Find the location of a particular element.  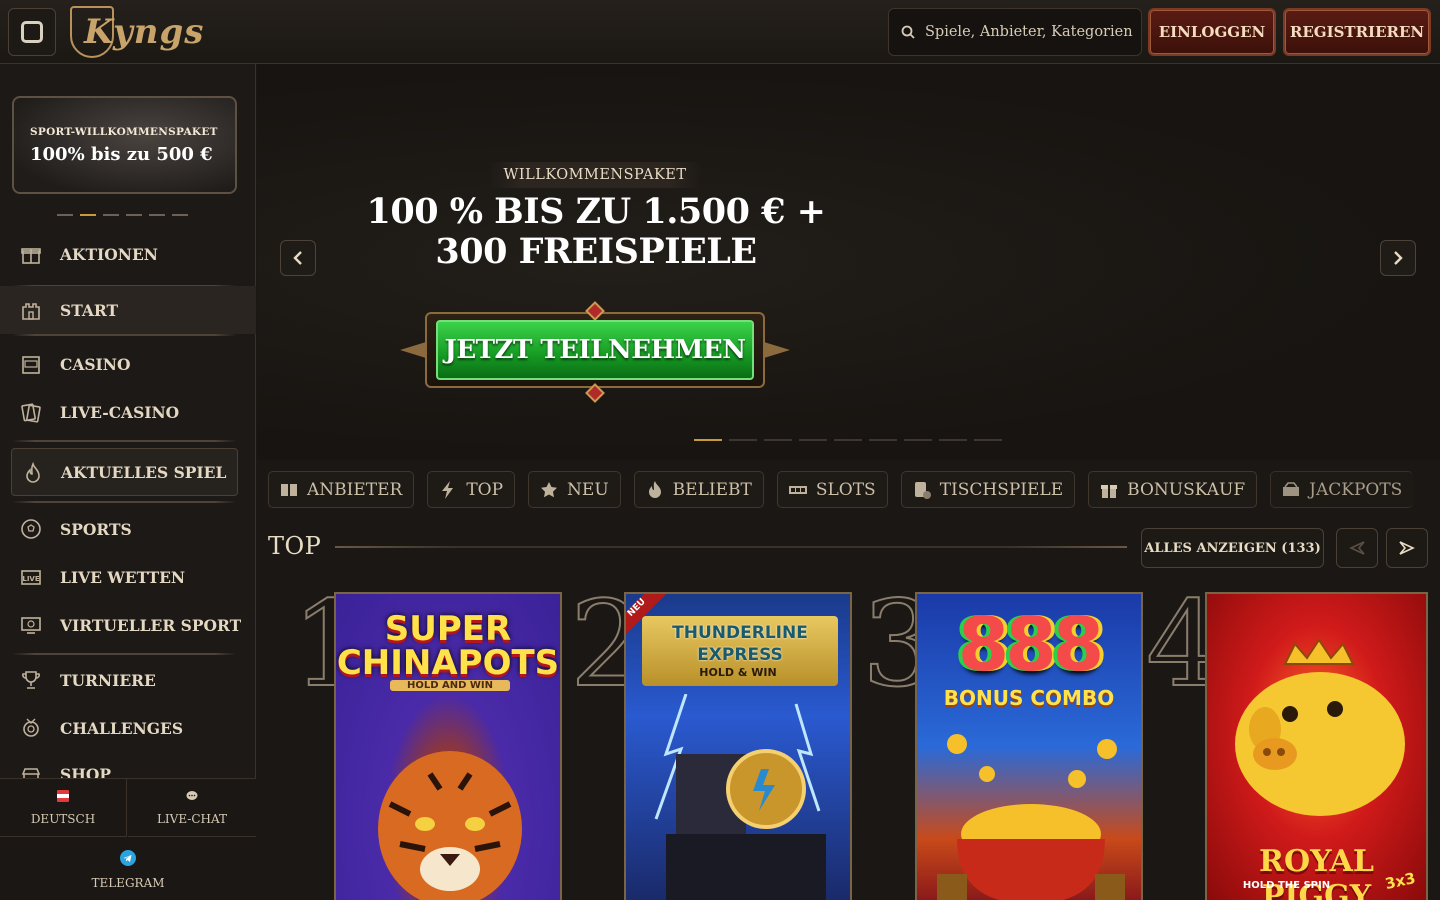

category-chip-top: TOP is located at coordinates (471, 489).